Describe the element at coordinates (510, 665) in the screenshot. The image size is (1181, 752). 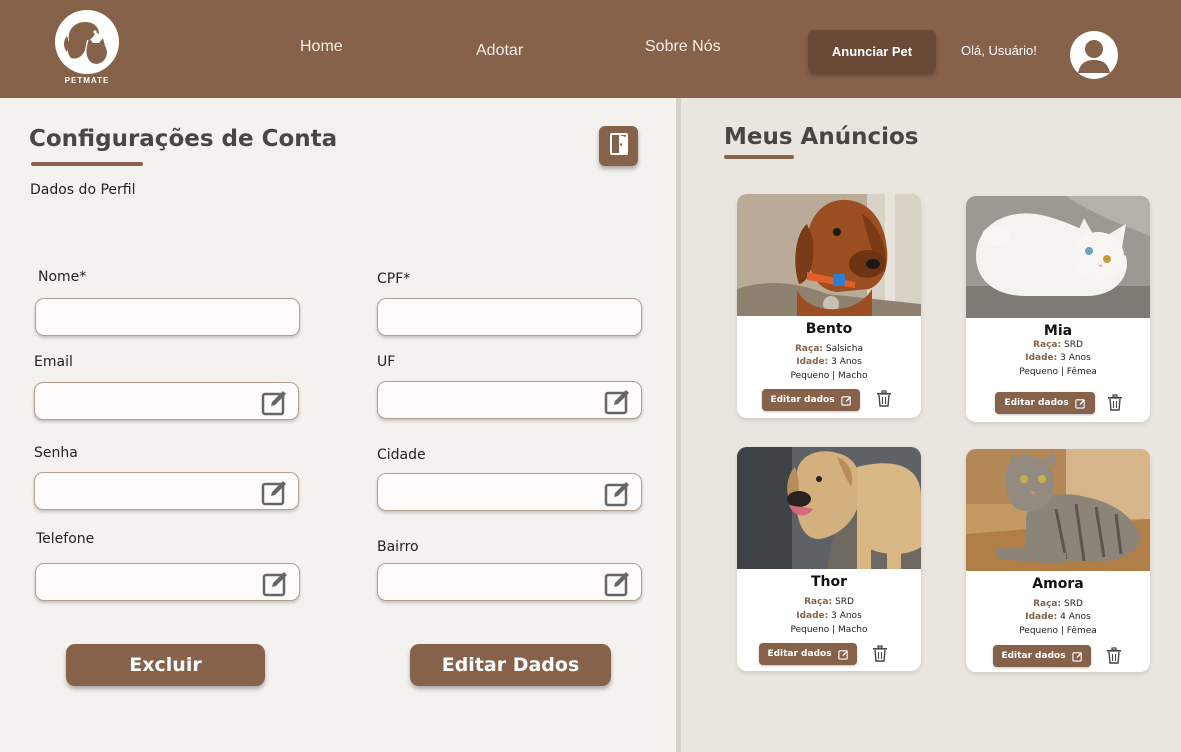
I see `edit-data-button: Editar Dados` at that location.